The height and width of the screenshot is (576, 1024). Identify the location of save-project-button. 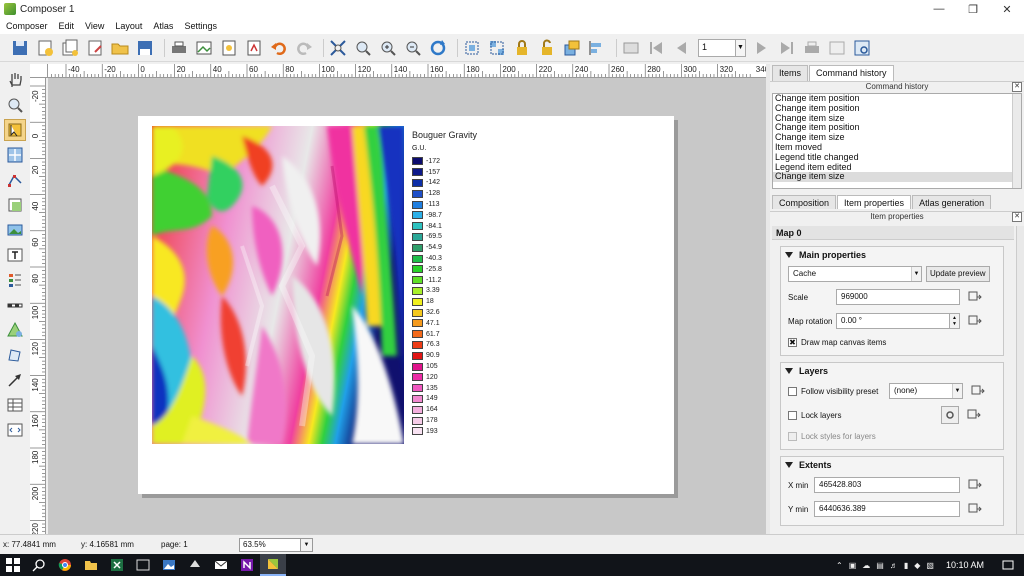
(20, 48).